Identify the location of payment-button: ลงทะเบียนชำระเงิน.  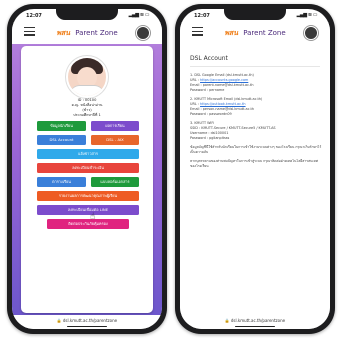
(88, 168).